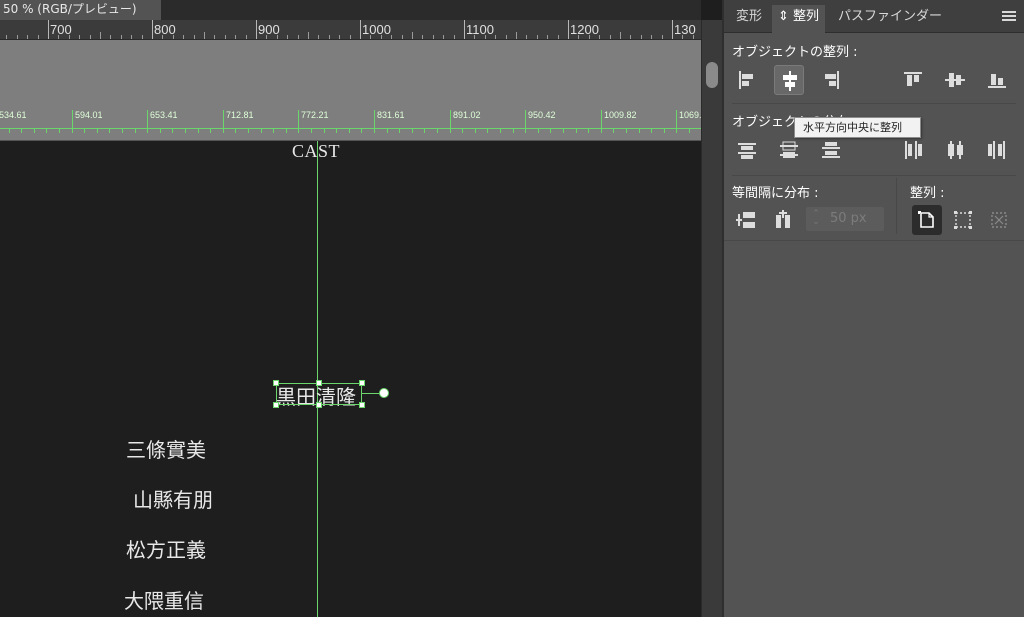 The image size is (1024, 617). What do you see at coordinates (690, 115) in the screenshot?
I see `measure-label: 1069.` at bounding box center [690, 115].